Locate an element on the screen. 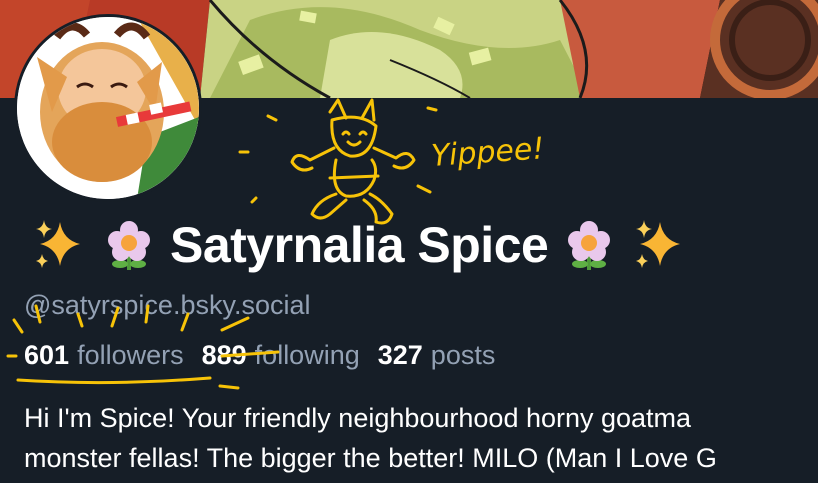  posts-count: 327 is located at coordinates (400, 355).